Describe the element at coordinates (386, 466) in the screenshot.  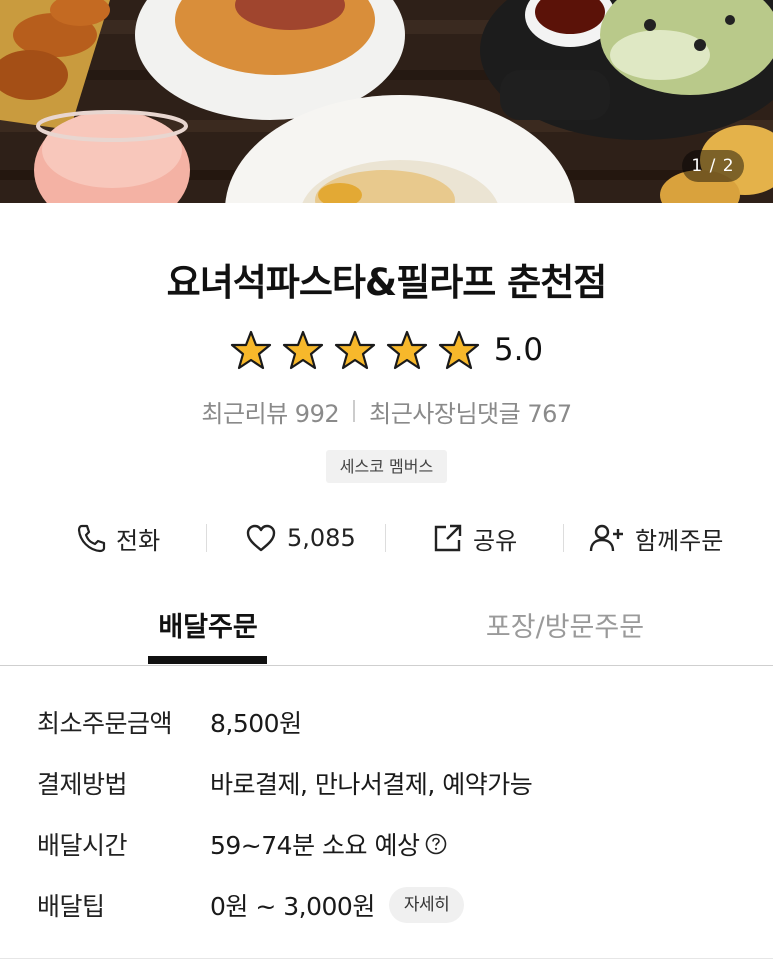
I see `cesco-badge: 세스코 멤버스` at that location.